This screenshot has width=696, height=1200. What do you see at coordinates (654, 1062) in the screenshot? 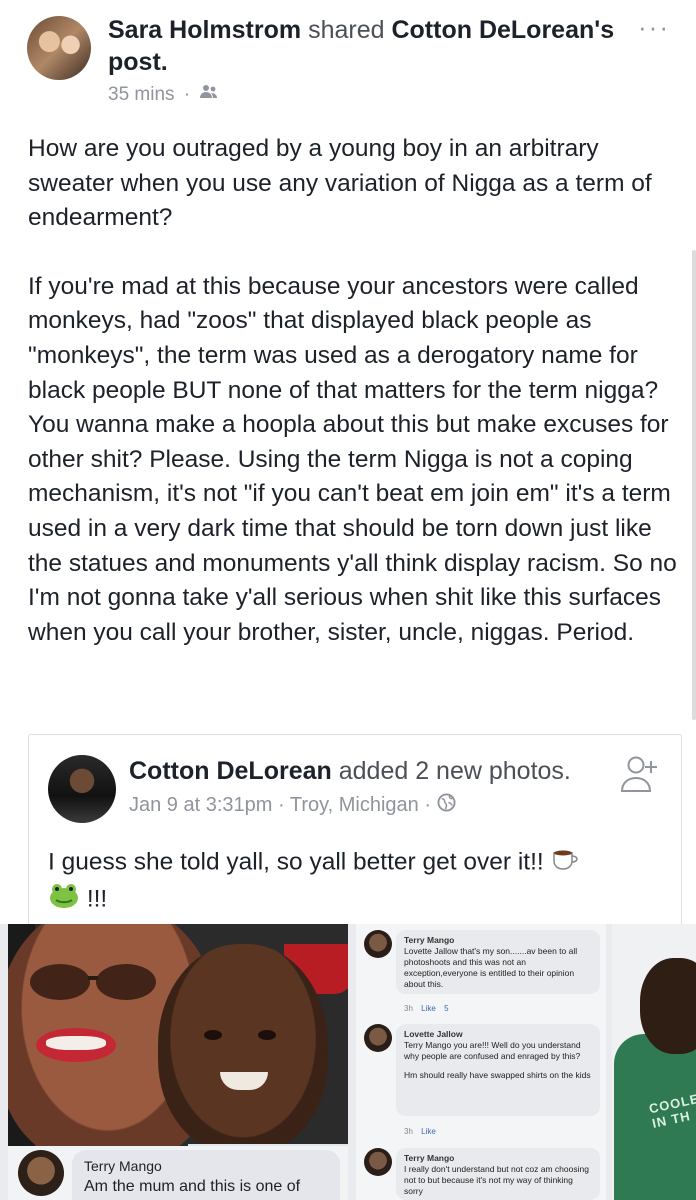
I see `photo-boy-in-hoodie: COOLEST IN TH` at bounding box center [654, 1062].